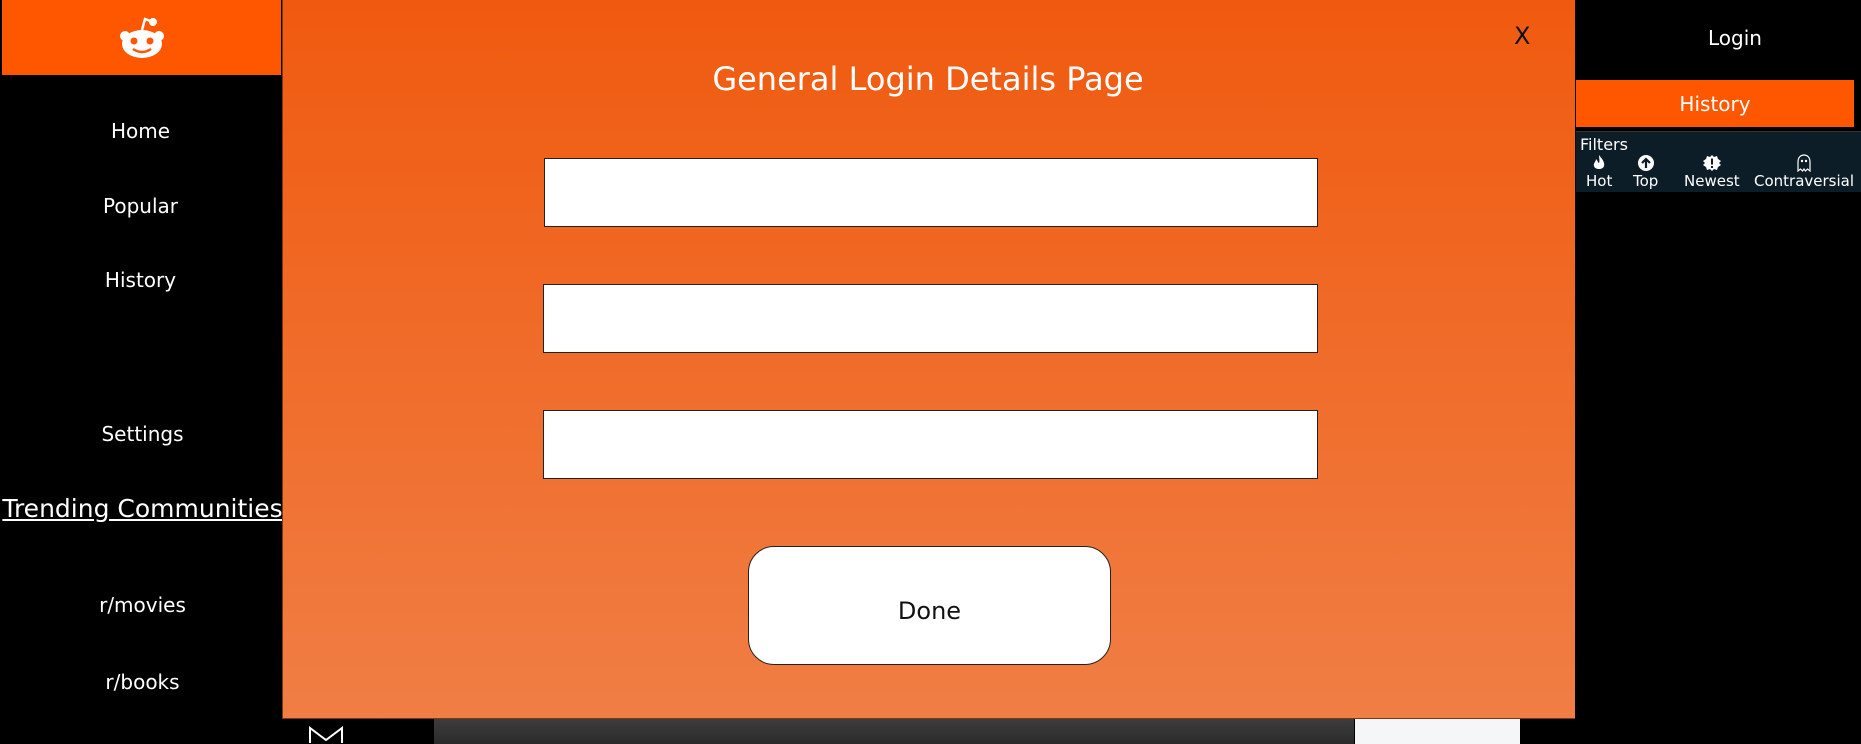  I want to click on alert-badge-icon, so click(1711, 163).